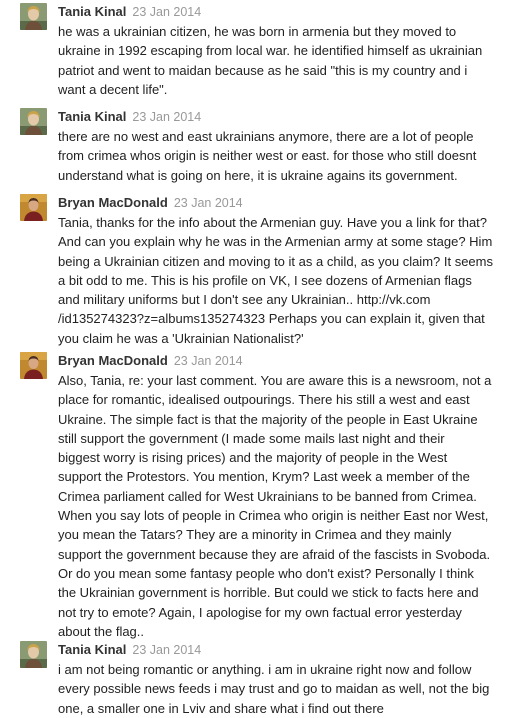 This screenshot has height=718, width=515. I want to click on comment-line: want a decent life"., so click(113, 89).